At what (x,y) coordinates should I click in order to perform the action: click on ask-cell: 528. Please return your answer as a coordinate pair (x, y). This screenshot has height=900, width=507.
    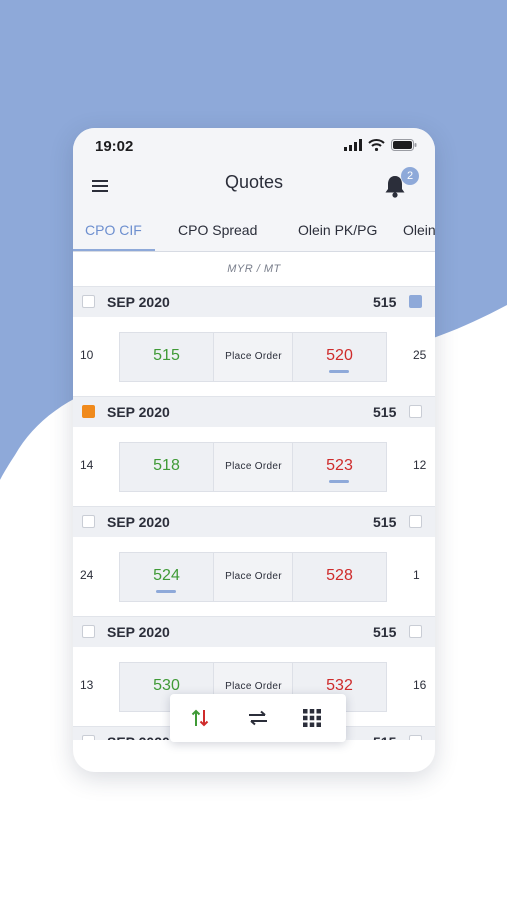
    Looking at the image, I should click on (339, 577).